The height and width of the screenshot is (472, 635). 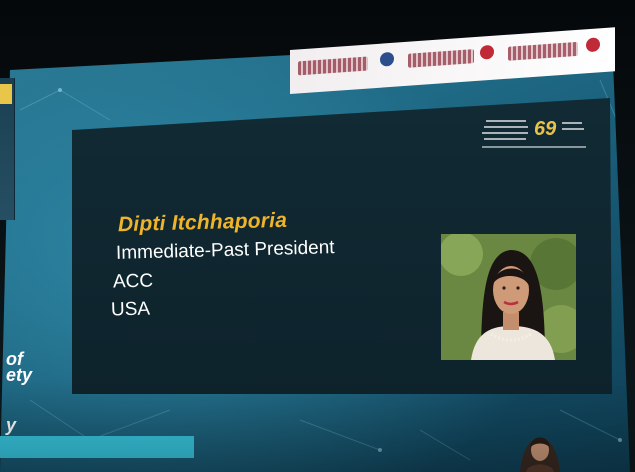 What do you see at coordinates (7, 149) in the screenshot?
I see `adjacent-screen-edge` at bounding box center [7, 149].